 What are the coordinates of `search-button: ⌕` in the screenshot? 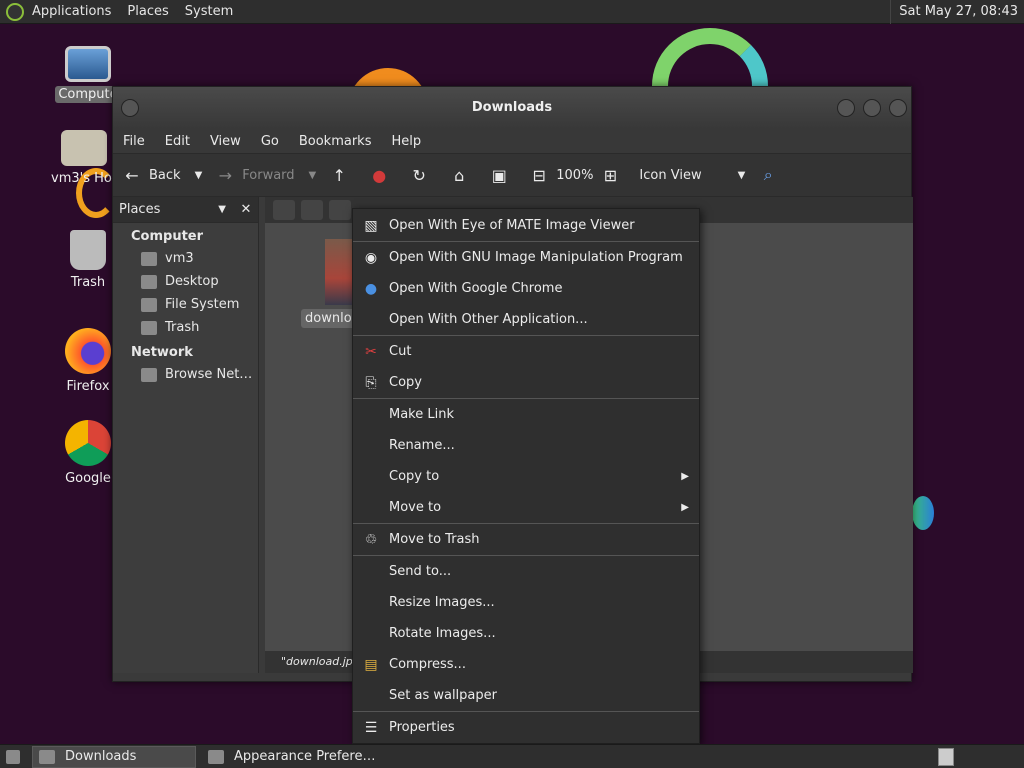 It's located at (771, 175).